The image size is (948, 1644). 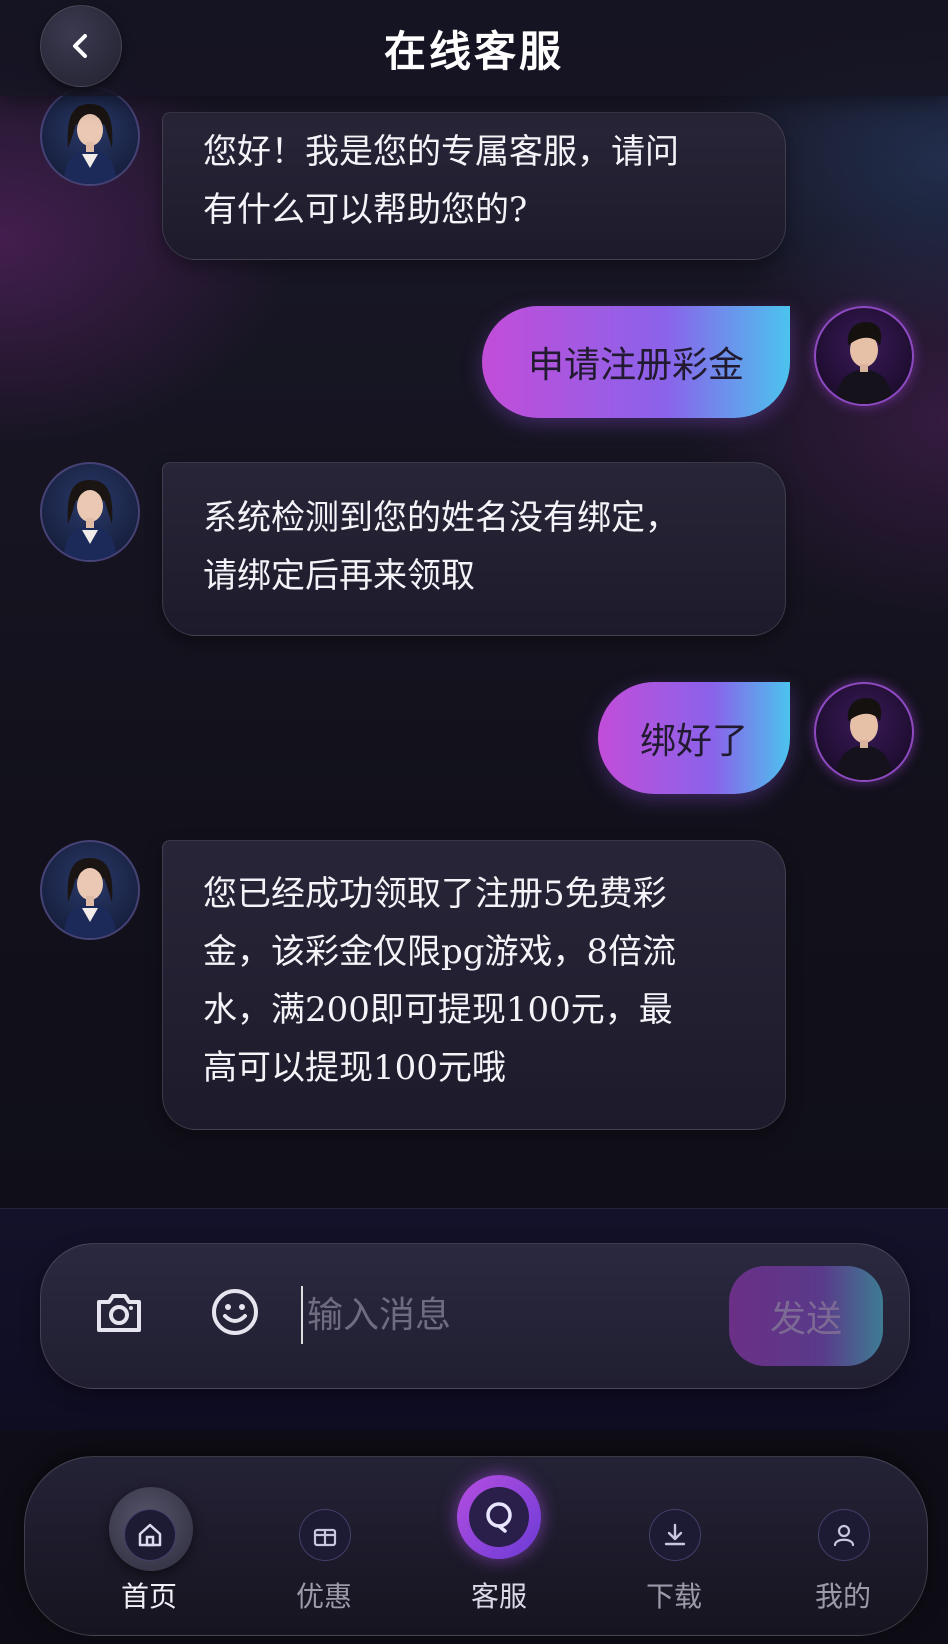 I want to click on download-icon, so click(x=675, y=1535).